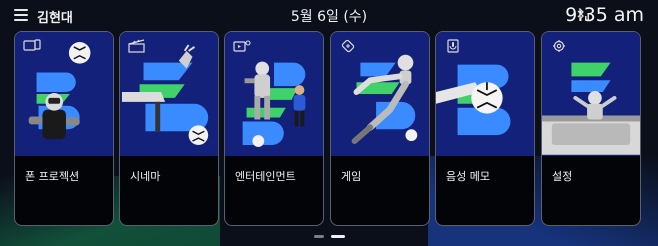  Describe the element at coordinates (468, 176) in the screenshot. I see `card-label: 음성 메모` at that location.